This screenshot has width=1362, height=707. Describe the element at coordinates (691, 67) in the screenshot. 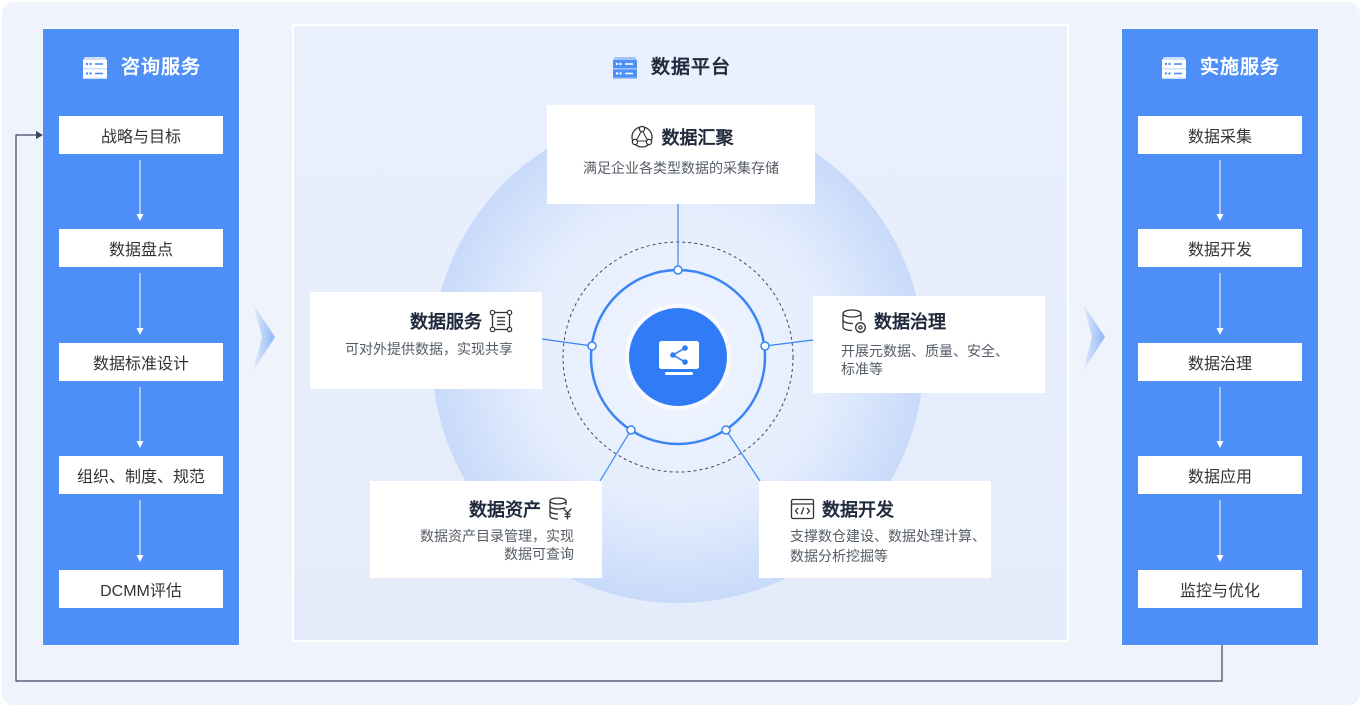

I see `platform-panel-title: 数据平台` at that location.